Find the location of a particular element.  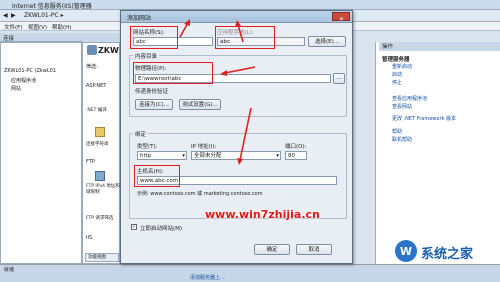

brand-logo: W 系统之家 is located at coordinates (446, 251).